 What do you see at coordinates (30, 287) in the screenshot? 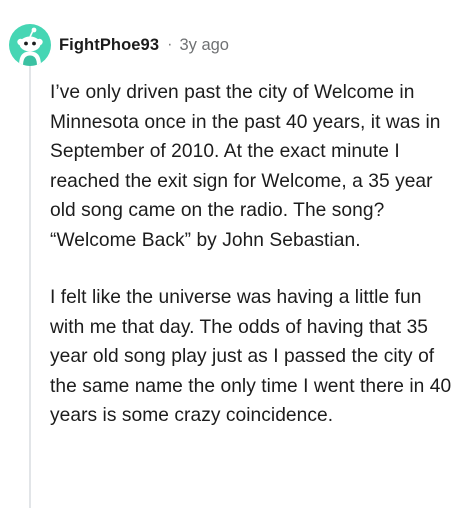
I see `thread-line` at bounding box center [30, 287].